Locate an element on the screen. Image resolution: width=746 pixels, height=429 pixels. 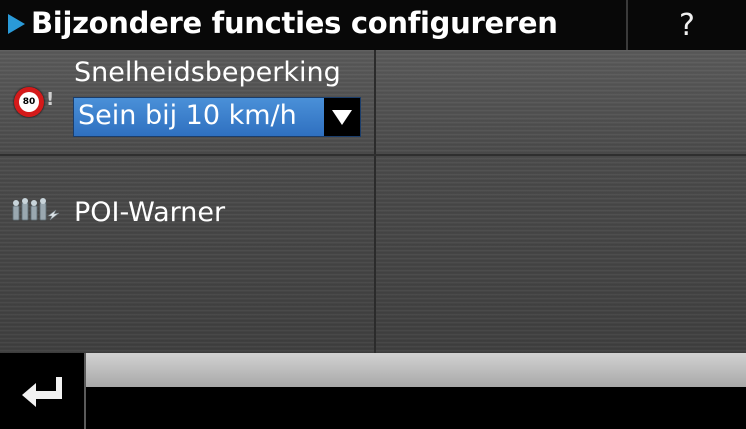
column-divider is located at coordinates (375, 201).